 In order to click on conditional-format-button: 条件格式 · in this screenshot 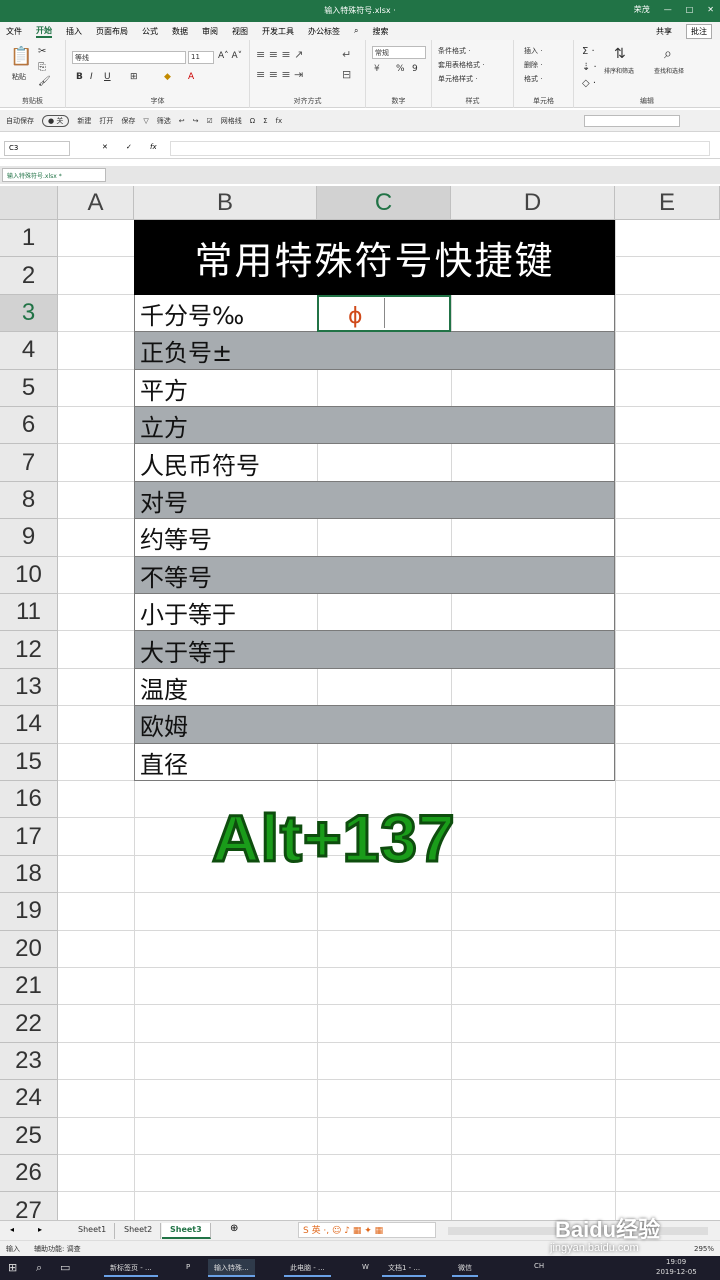, I will do `click(454, 51)`.